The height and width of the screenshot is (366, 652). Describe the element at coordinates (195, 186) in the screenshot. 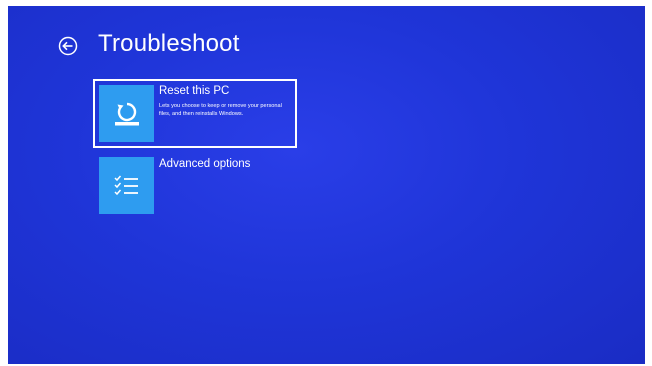

I see `advanced-options-option: Advanced options` at that location.